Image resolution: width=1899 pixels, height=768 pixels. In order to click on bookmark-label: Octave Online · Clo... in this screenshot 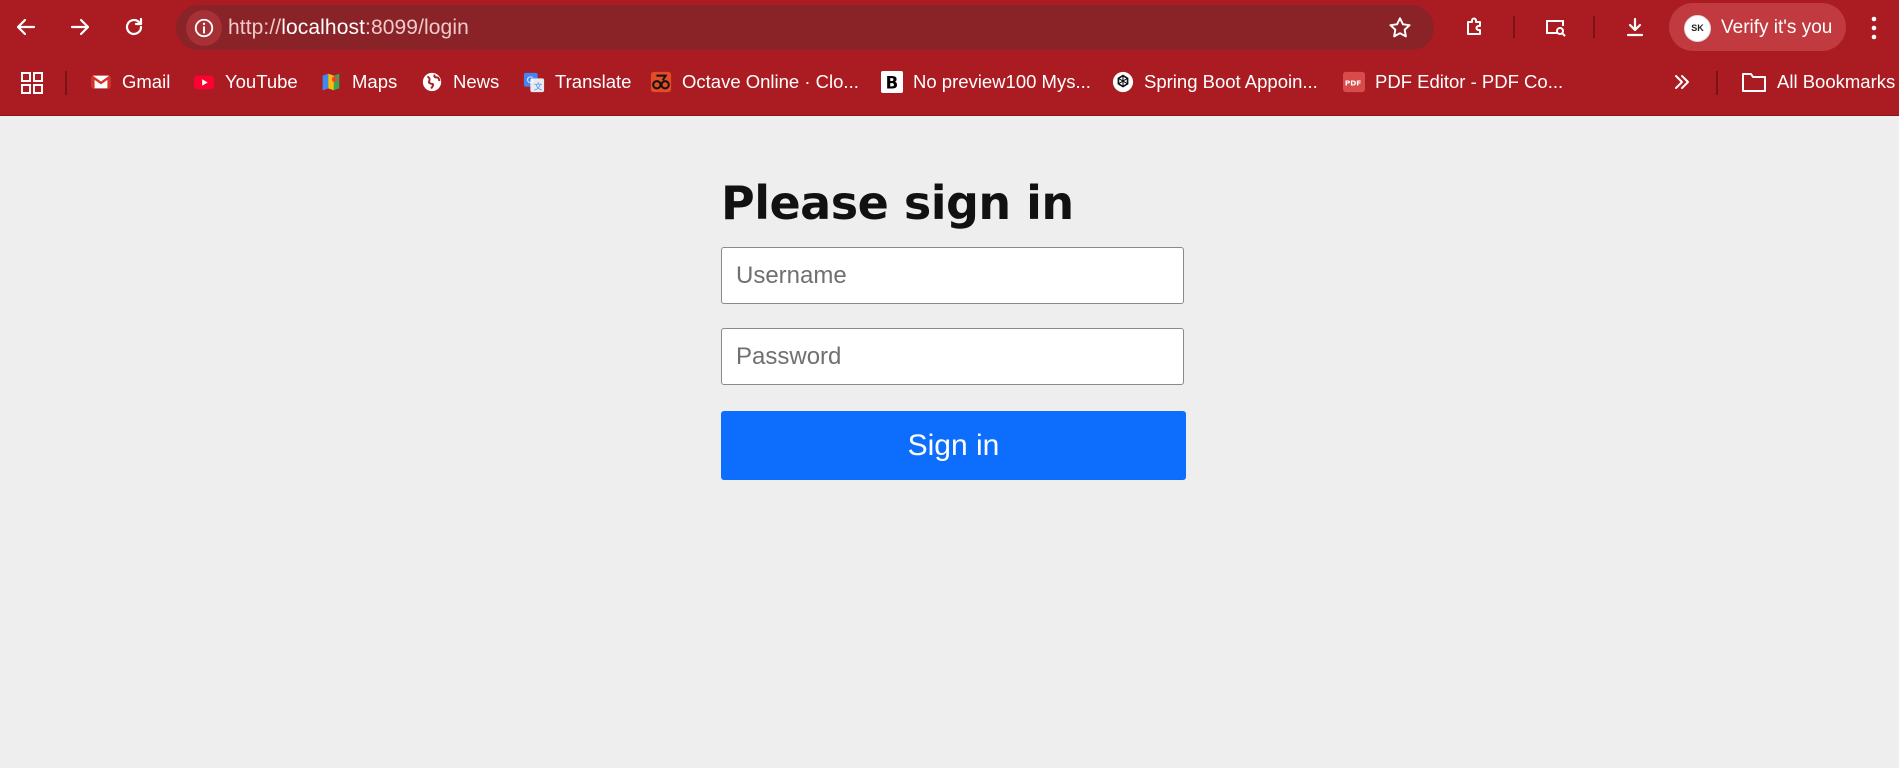, I will do `click(770, 81)`.